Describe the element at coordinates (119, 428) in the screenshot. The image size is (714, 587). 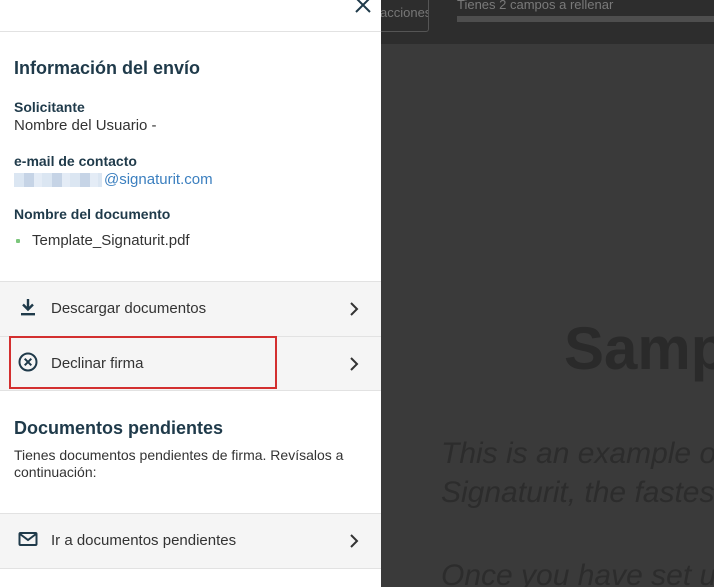
I see `pending-documents-title: Documentos pendientes` at that location.